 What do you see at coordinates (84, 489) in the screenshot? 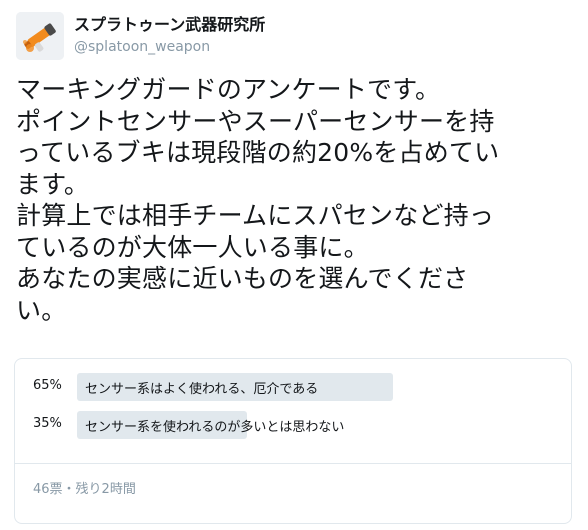
I see `poll-footer: 46票・残り2時間` at bounding box center [84, 489].